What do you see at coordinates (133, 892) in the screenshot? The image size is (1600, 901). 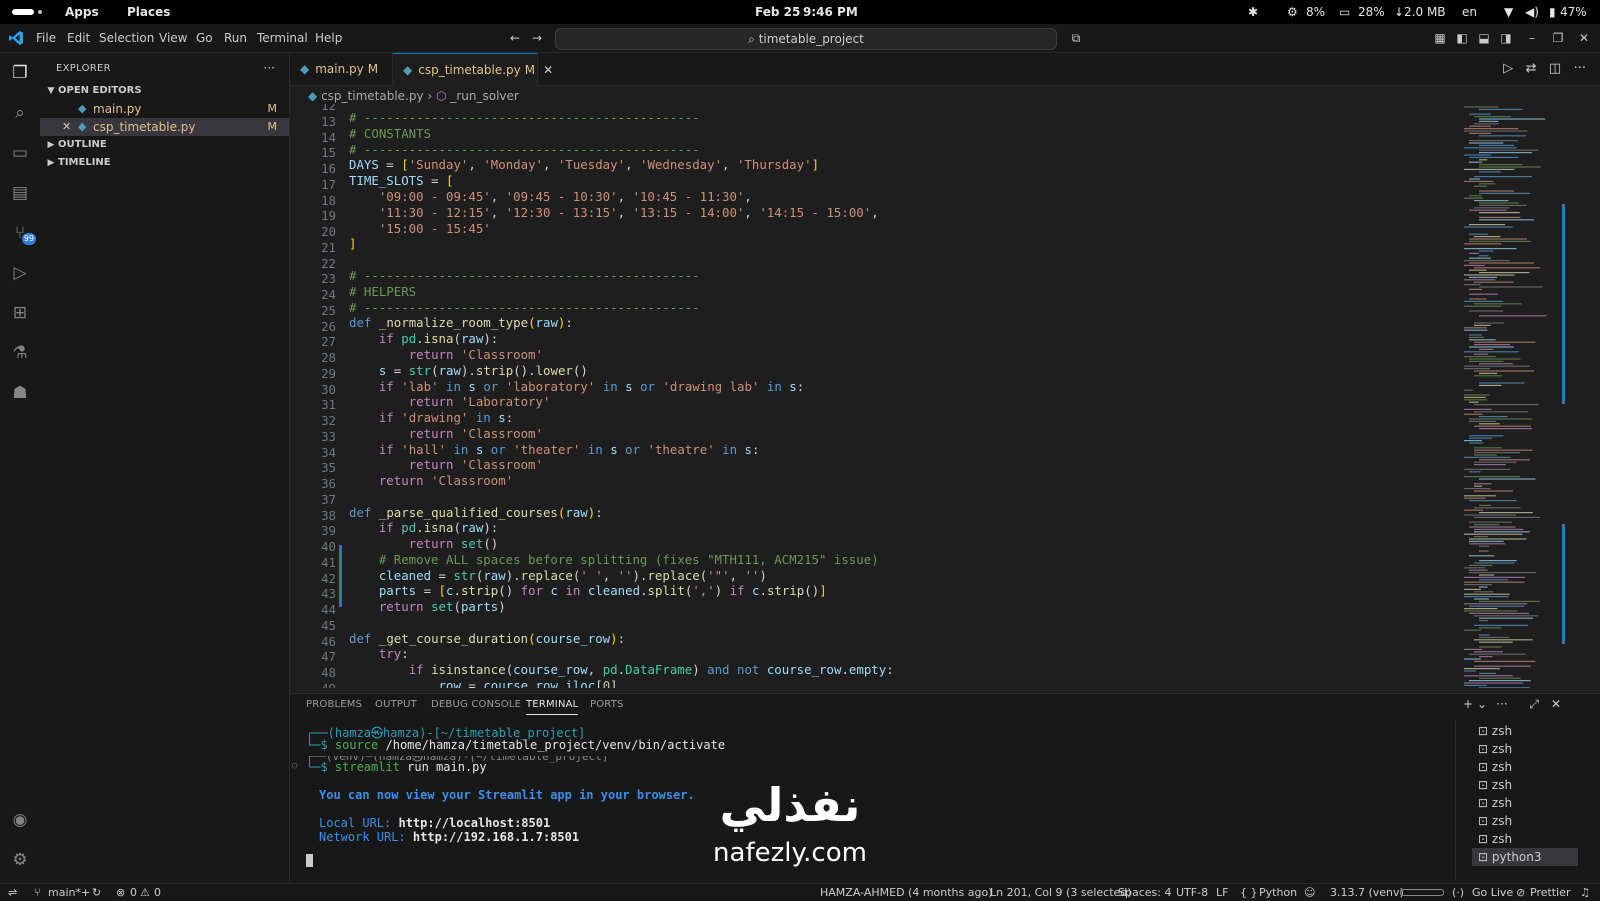 I see `error-count: 0` at bounding box center [133, 892].